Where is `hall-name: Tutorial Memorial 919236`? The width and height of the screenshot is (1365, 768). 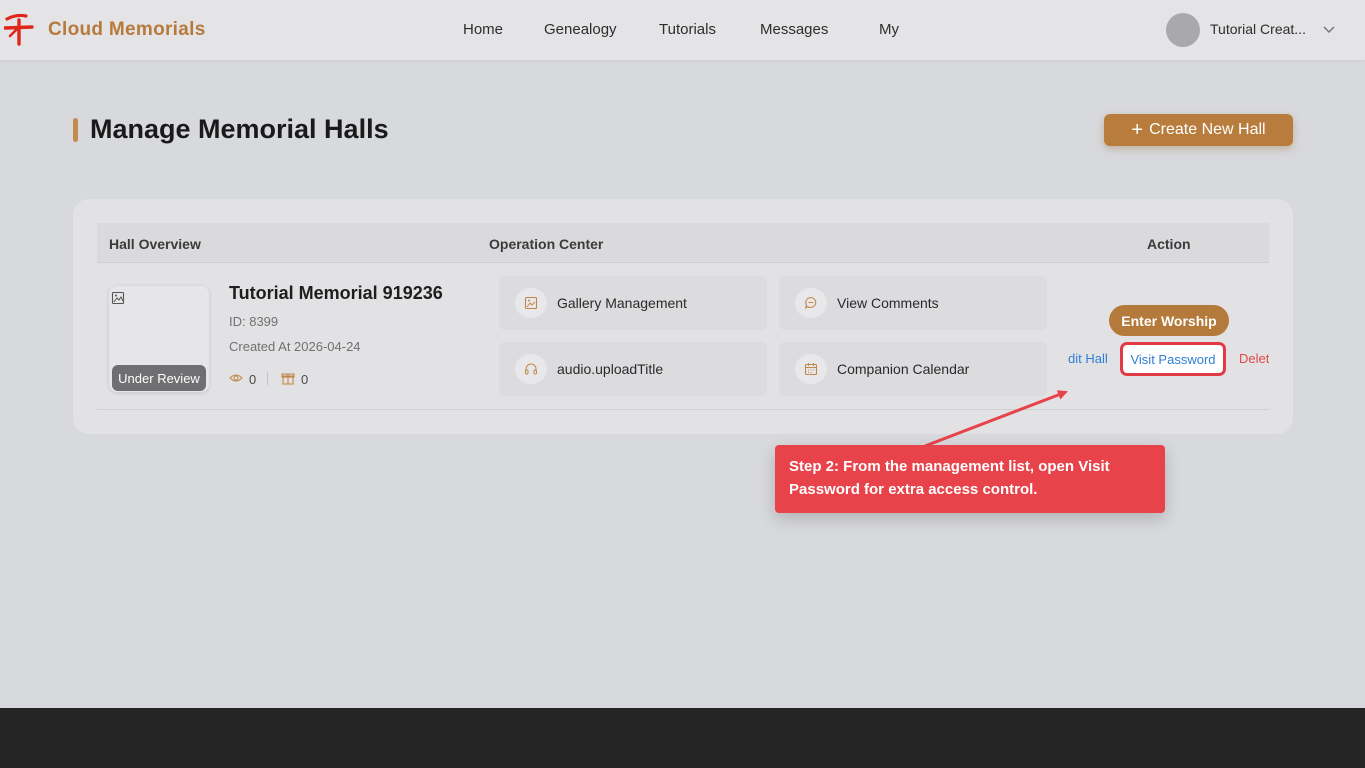 hall-name: Tutorial Memorial 919236 is located at coordinates (336, 293).